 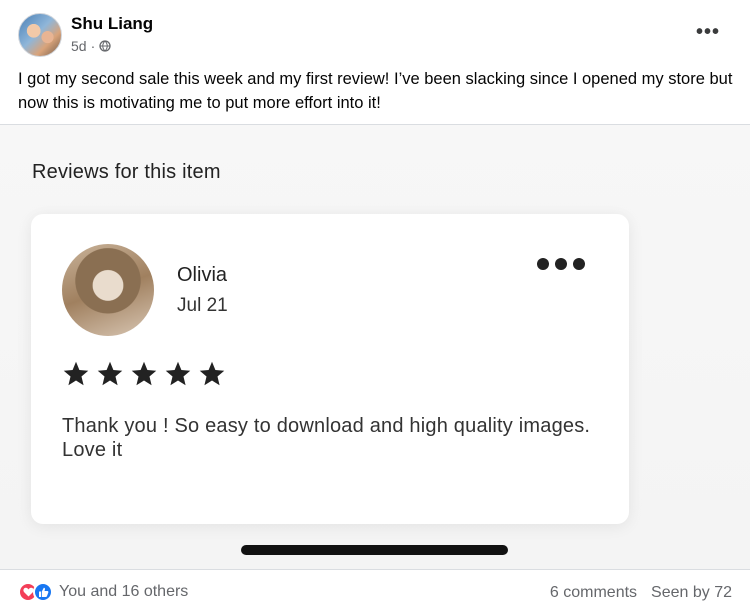 I want to click on star-rating, so click(x=144, y=374).